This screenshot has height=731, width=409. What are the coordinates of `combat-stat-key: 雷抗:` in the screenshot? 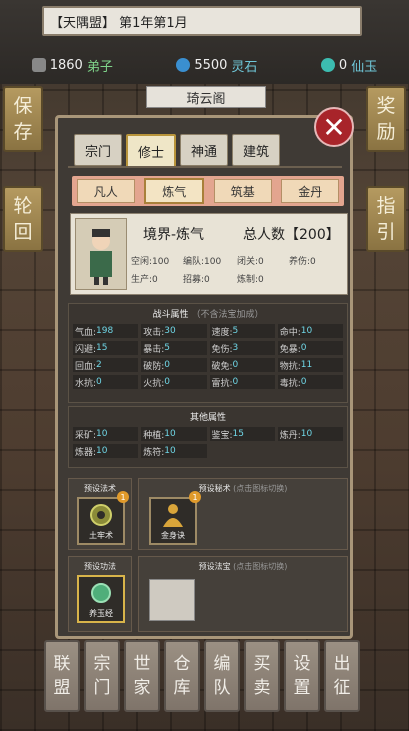 It's located at (222, 383).